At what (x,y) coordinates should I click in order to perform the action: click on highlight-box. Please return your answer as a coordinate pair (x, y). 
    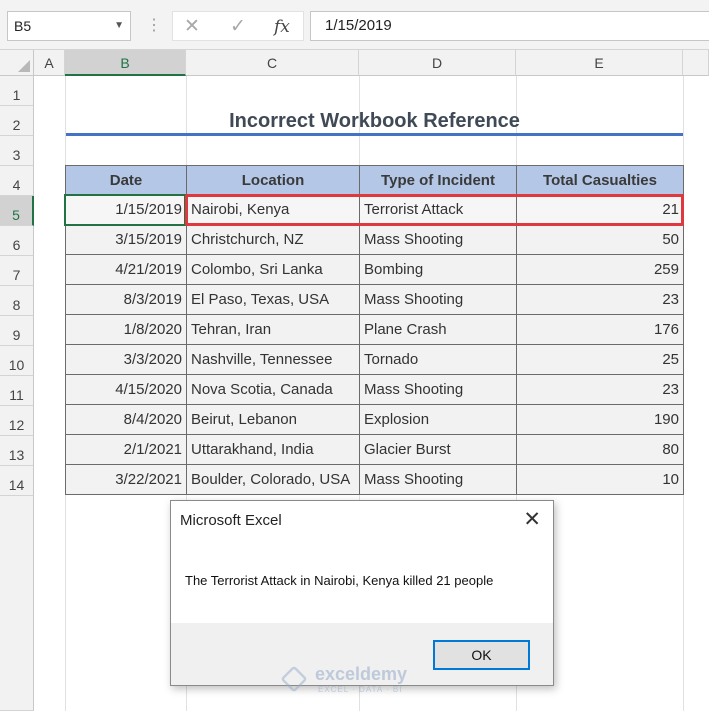
    Looking at the image, I should click on (434, 210).